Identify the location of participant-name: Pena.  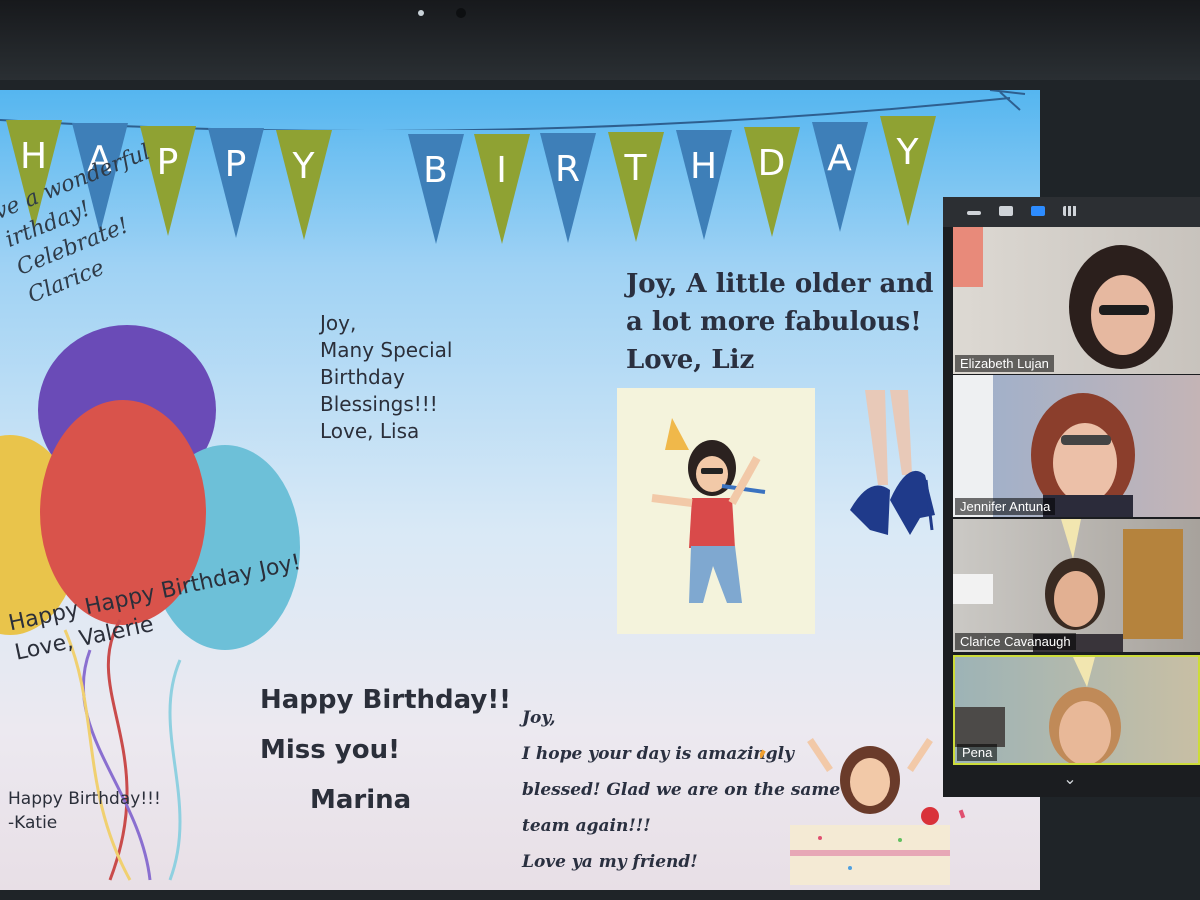
(977, 752).